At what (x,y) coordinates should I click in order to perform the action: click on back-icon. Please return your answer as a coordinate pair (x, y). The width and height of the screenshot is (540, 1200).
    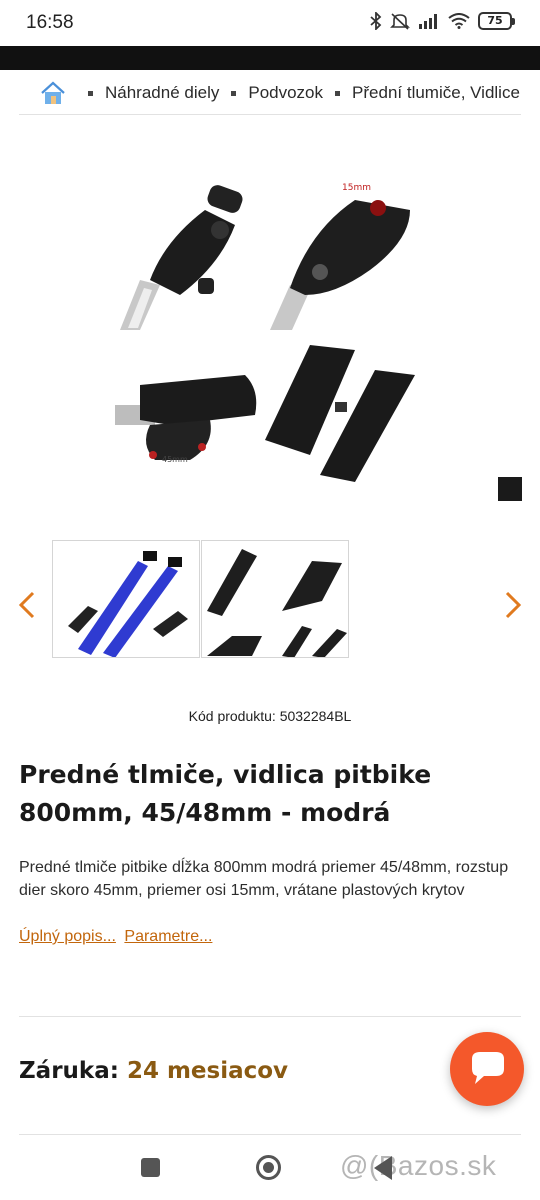
    Looking at the image, I should click on (383, 1168).